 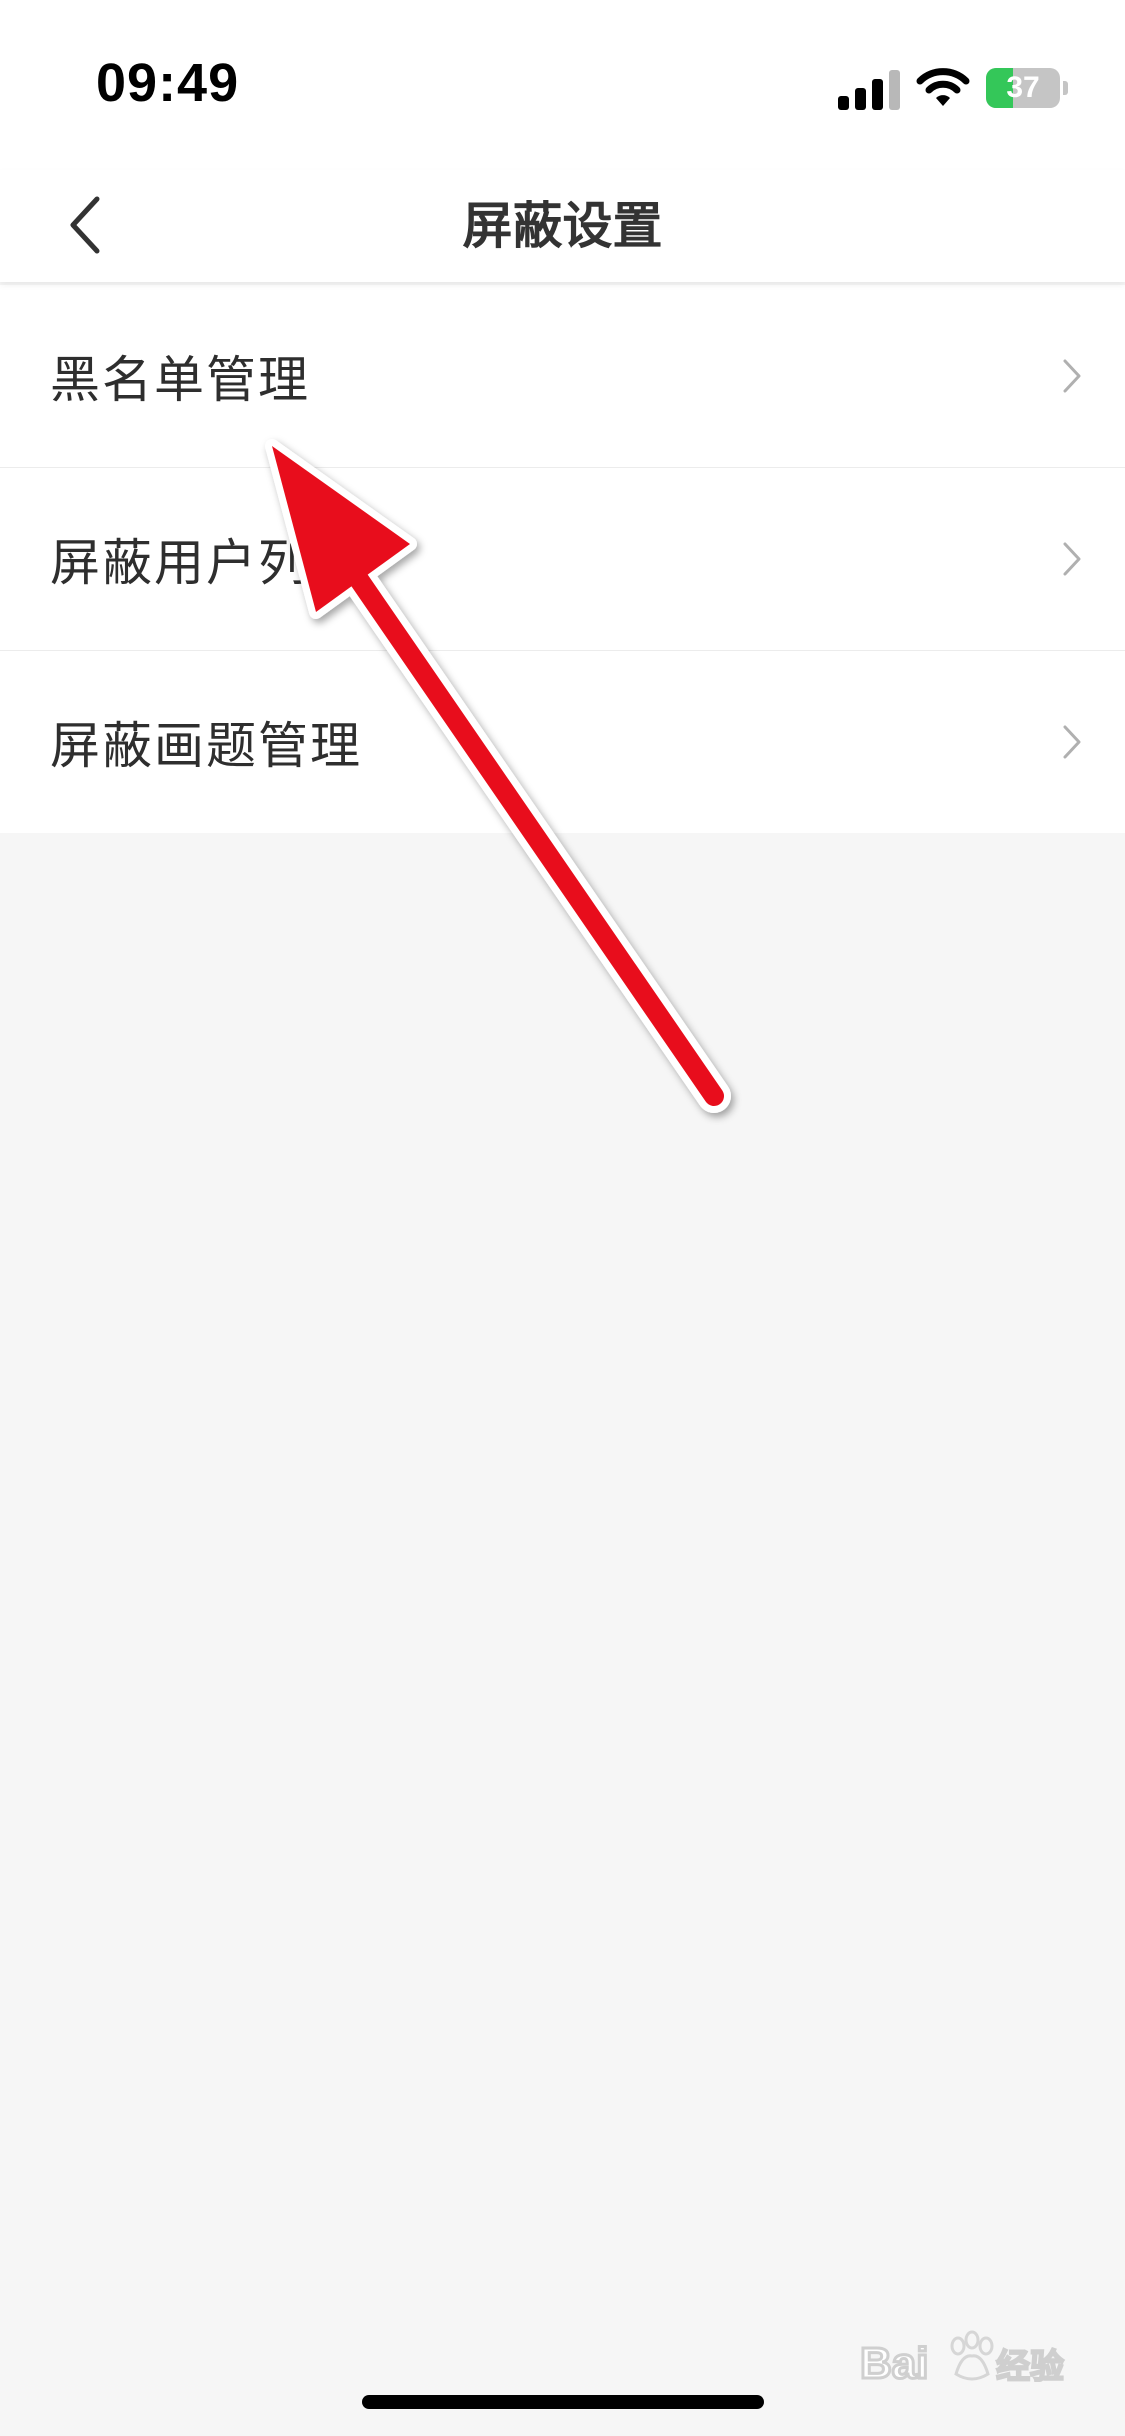 I want to click on menu-item-label: 屏蔽用户列表, so click(x=206, y=563).